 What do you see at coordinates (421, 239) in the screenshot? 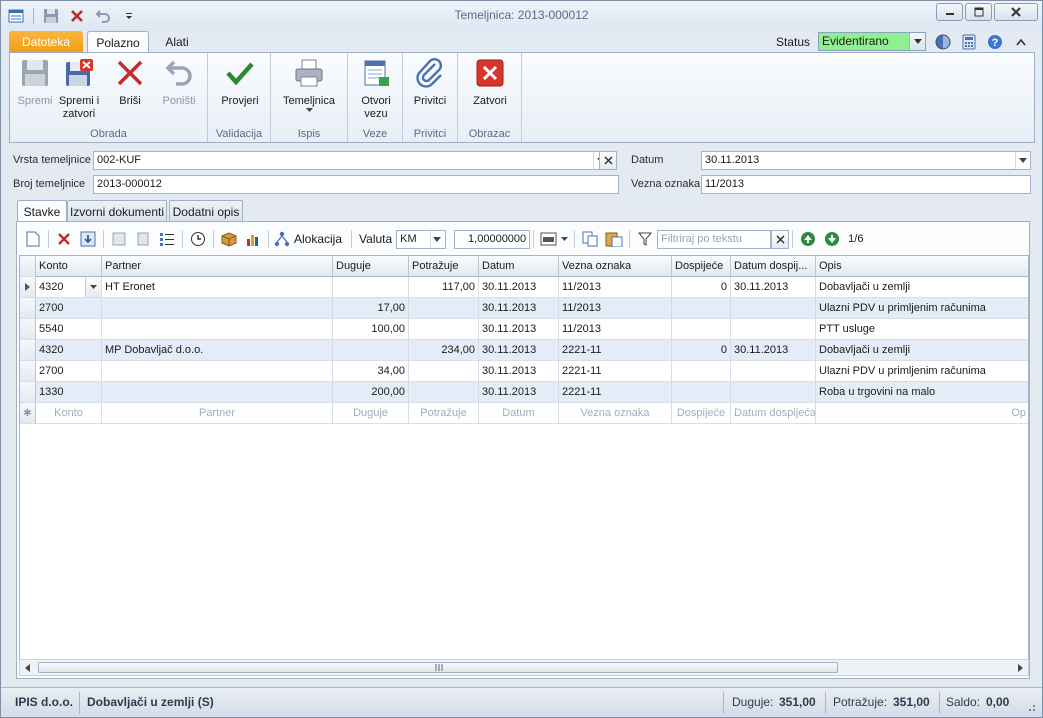
I see `valuta-select: KM` at bounding box center [421, 239].